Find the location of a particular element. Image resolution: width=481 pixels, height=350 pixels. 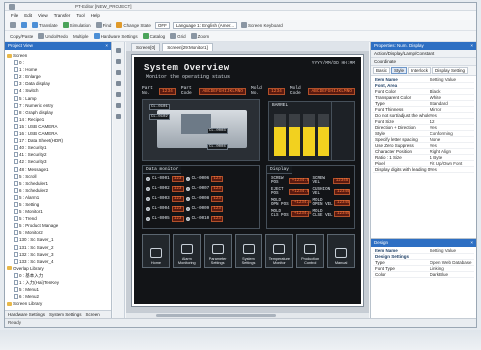

tree-item: 42 : Security3 is located at coordinates (58, 161).